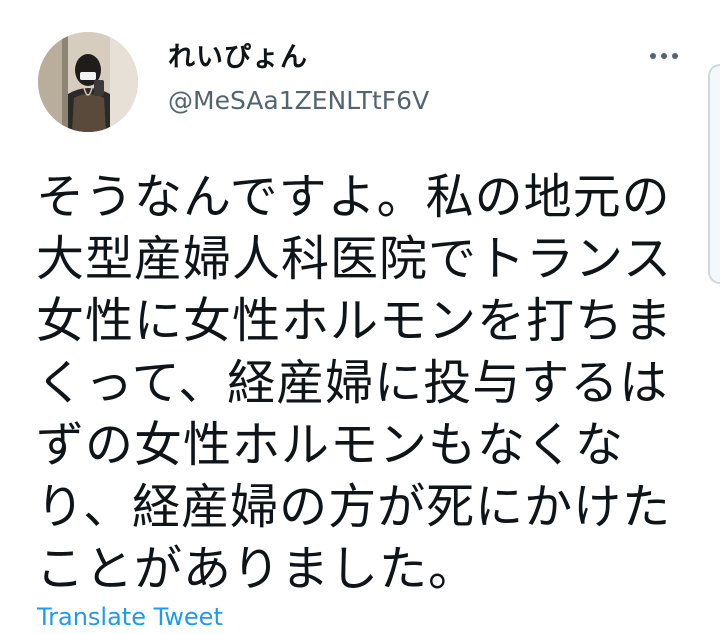  What do you see at coordinates (353, 197) in the screenshot?
I see `tweet-text-line: そうなんですよ。私の地元の` at bounding box center [353, 197].